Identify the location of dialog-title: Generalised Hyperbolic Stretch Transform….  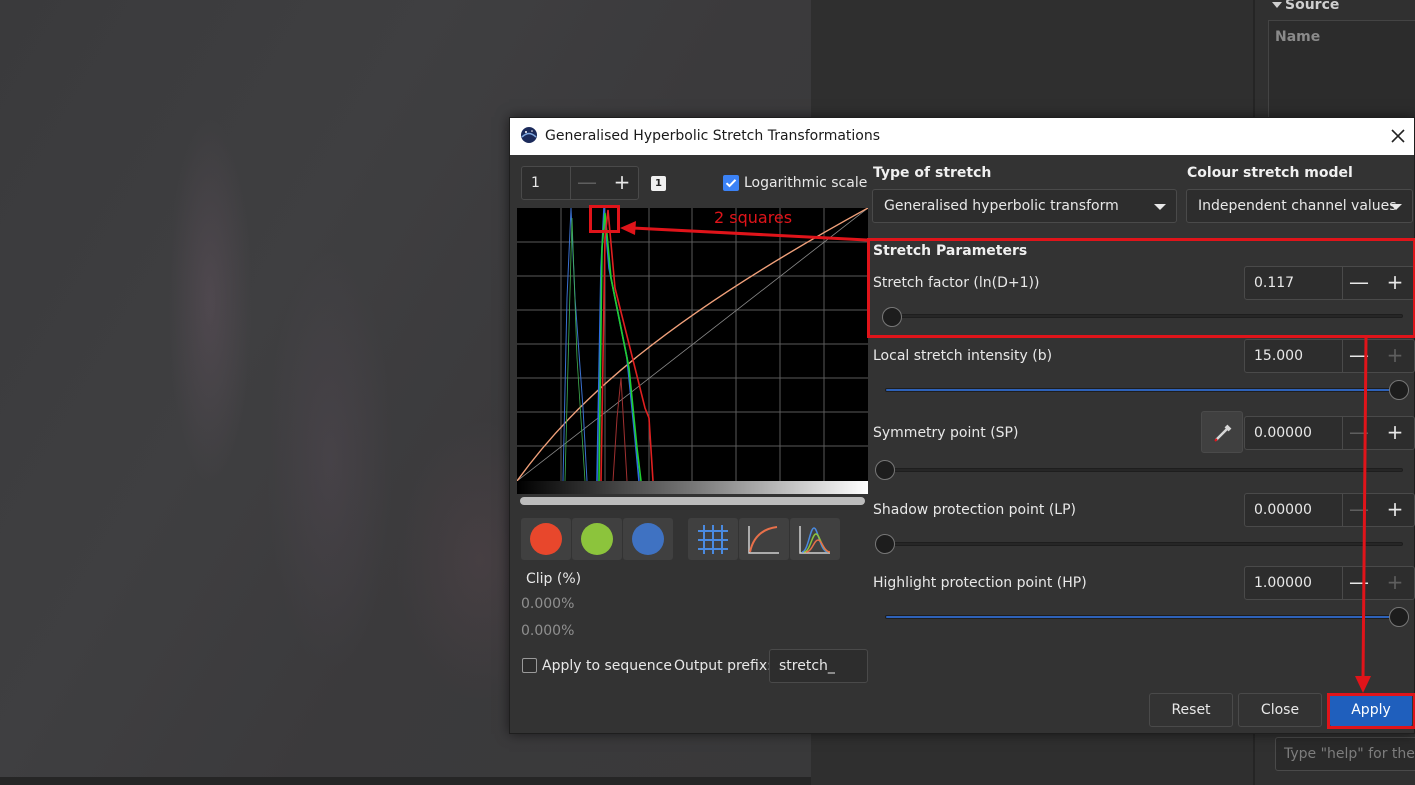
(713, 136).